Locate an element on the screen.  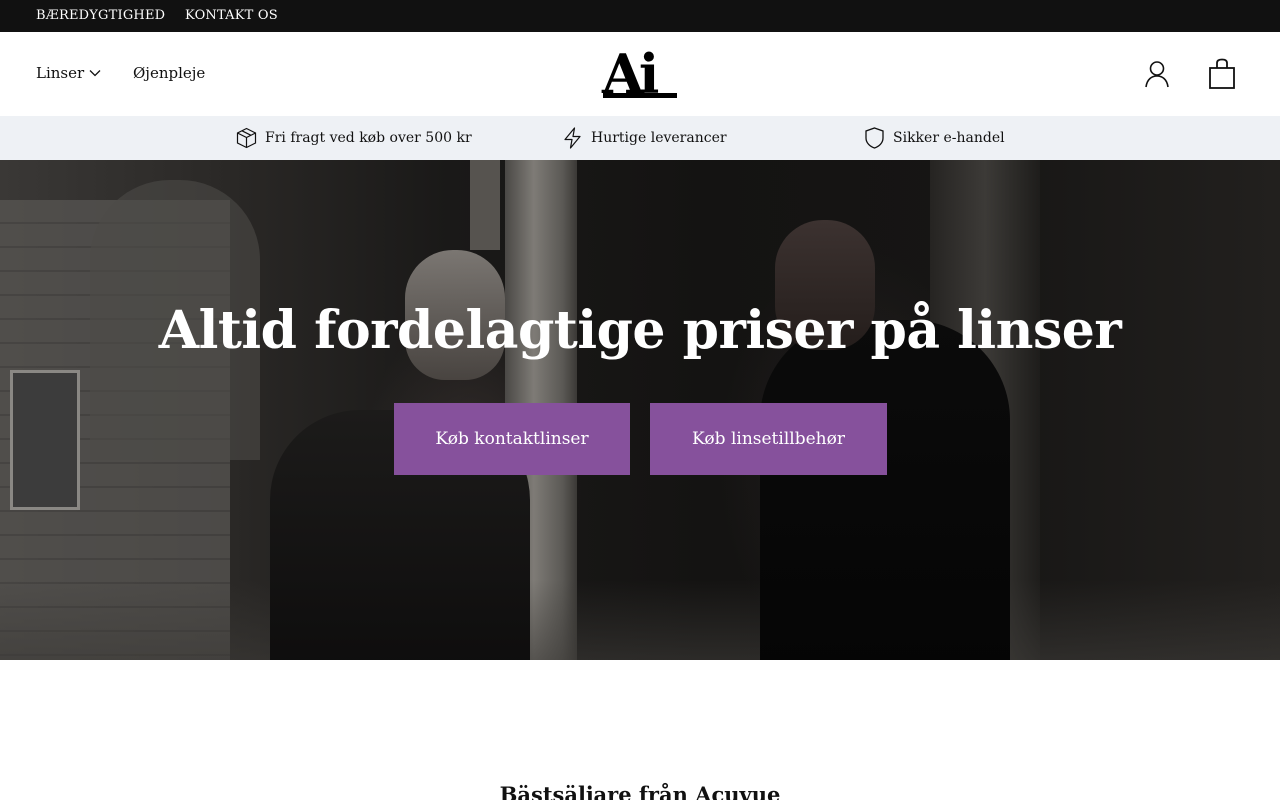
nav-ojenpleje-label: Øjenpleje is located at coordinates (169, 73).